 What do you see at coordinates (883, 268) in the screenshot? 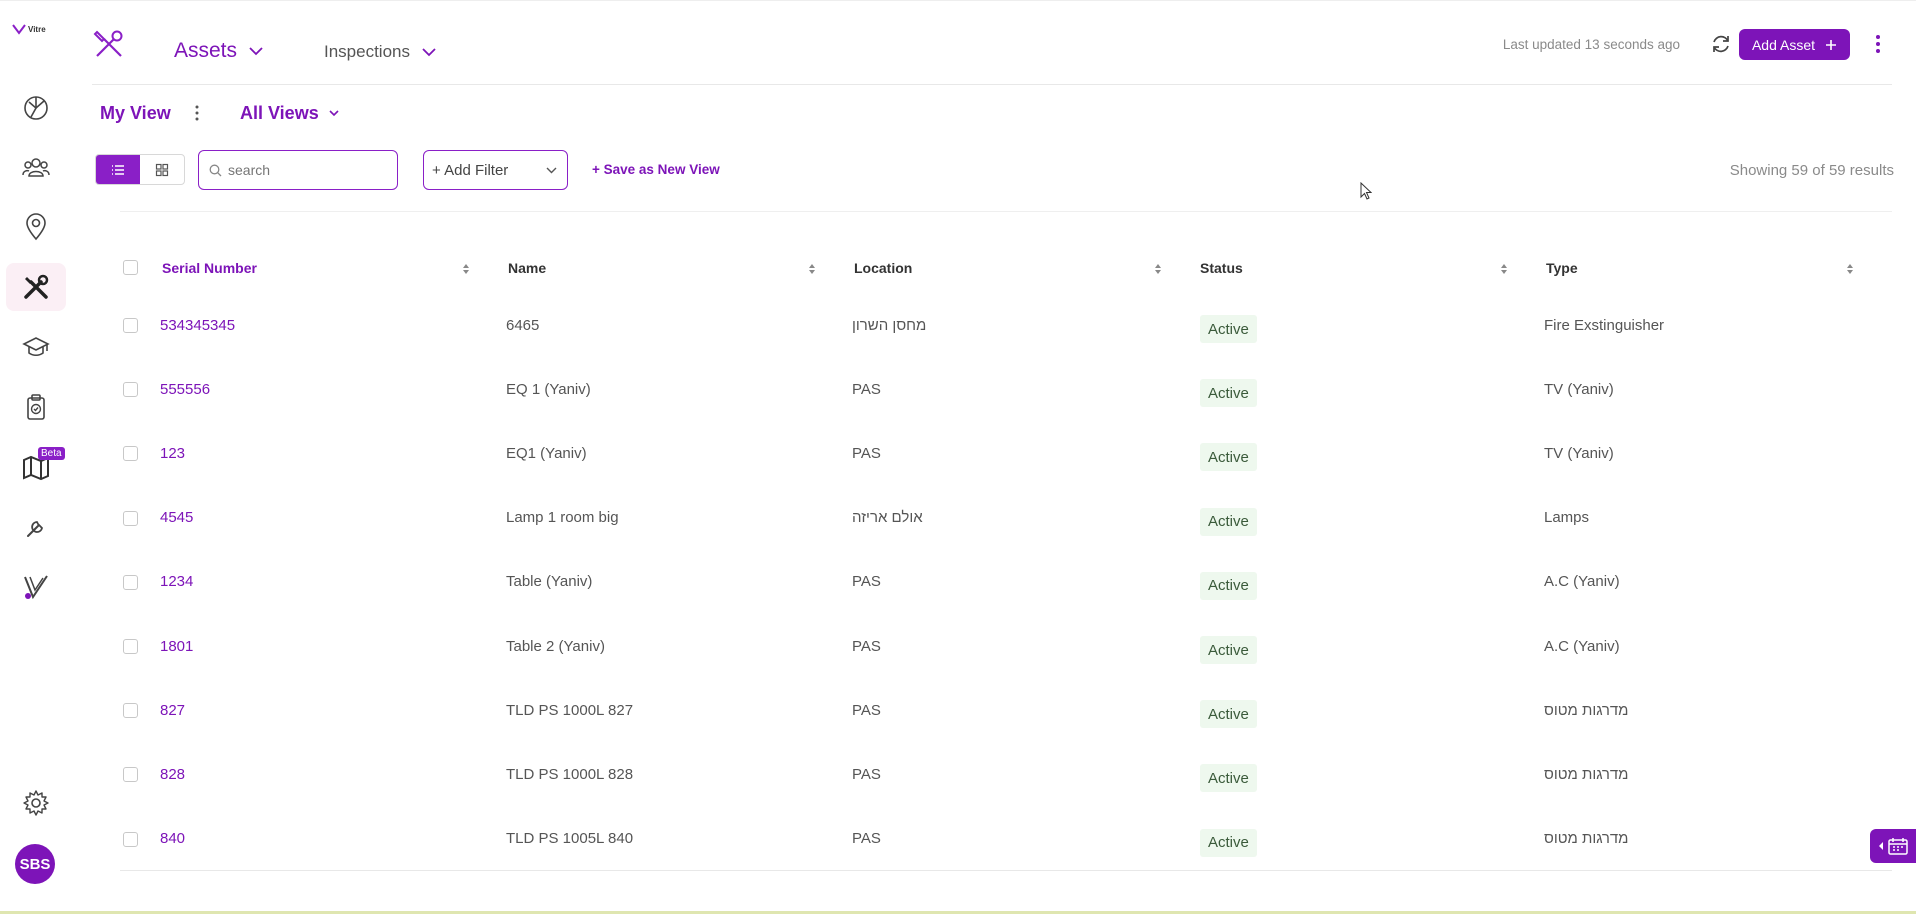
I see `column-header-location: Location` at bounding box center [883, 268].